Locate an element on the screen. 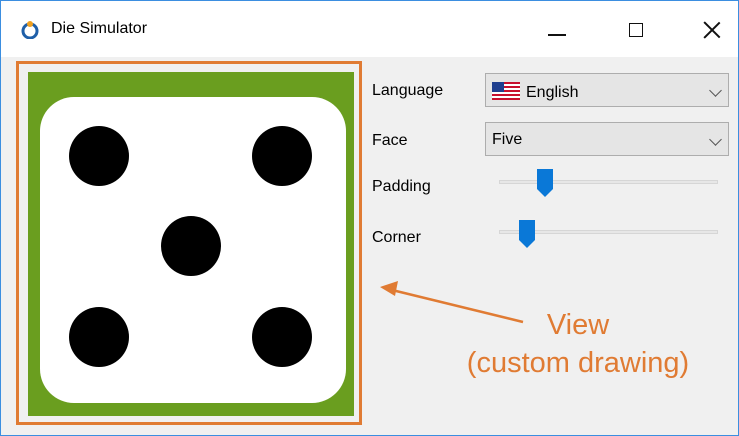 This screenshot has height=436, width=739. language-dropdown: English is located at coordinates (607, 90).